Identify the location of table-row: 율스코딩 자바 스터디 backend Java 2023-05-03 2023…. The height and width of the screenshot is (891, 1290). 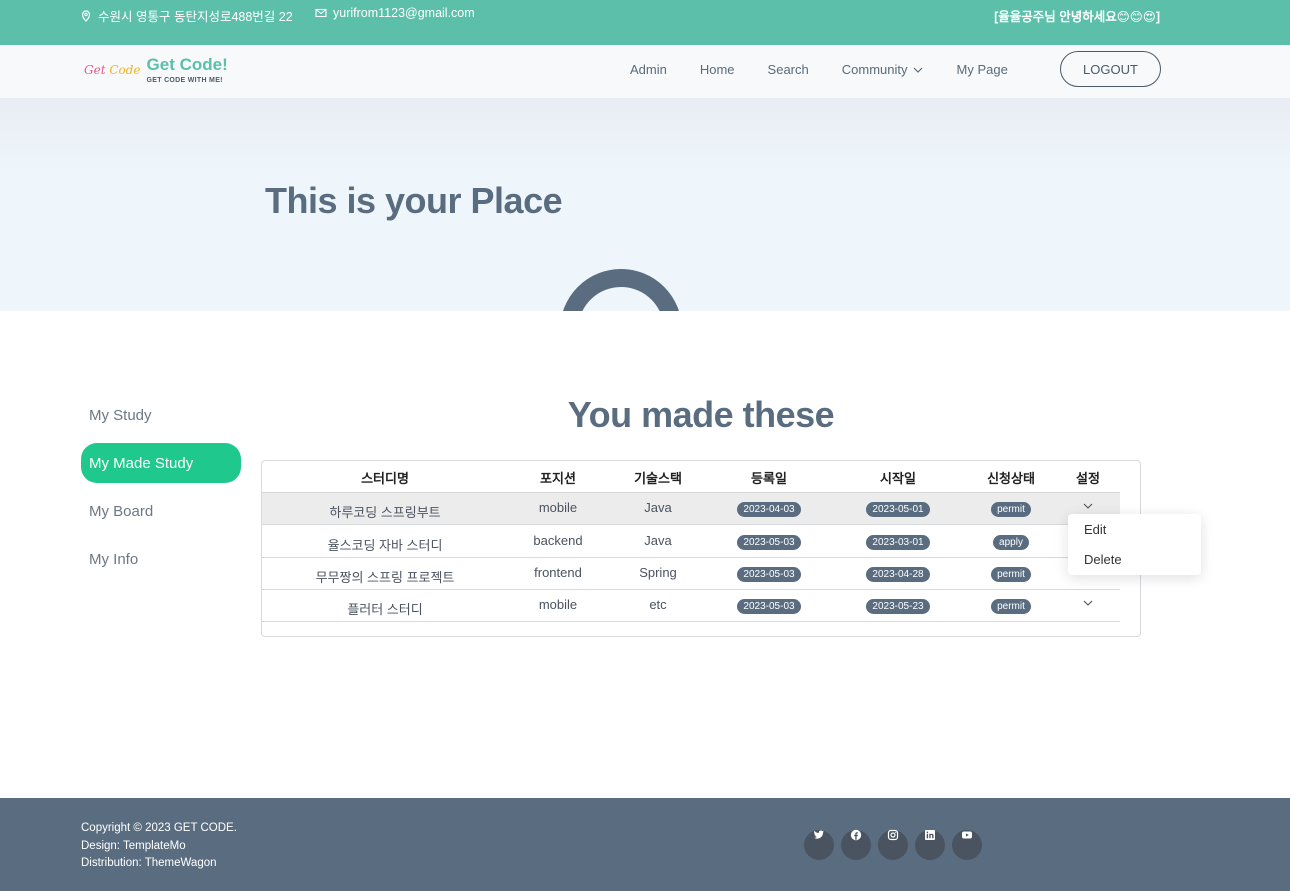
(691, 542).